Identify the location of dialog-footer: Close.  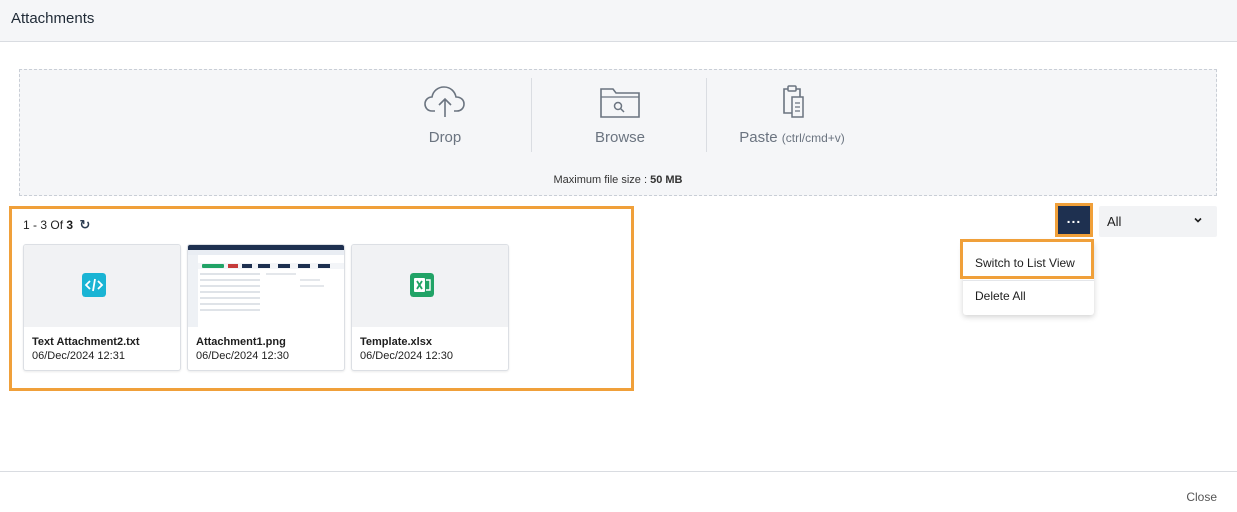
(618, 491).